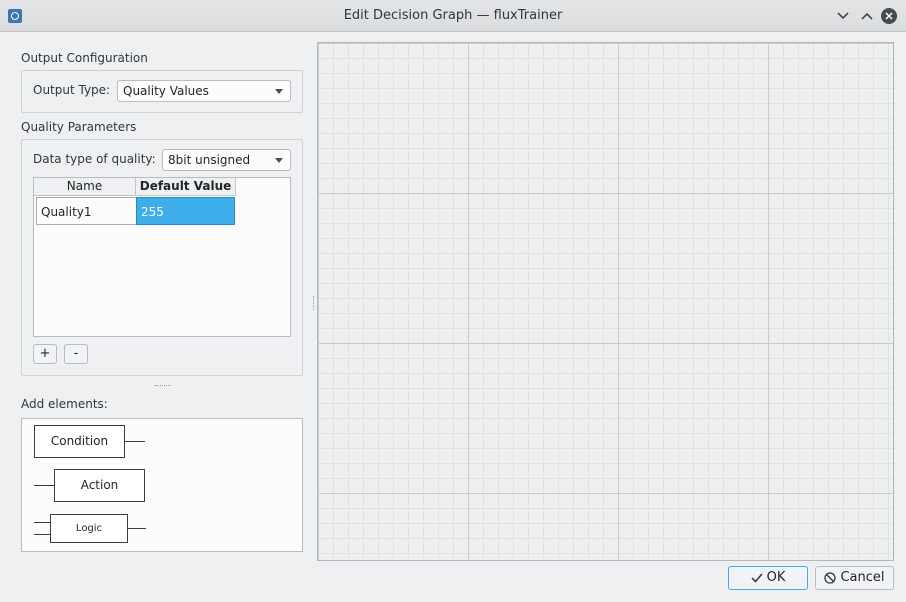 The width and height of the screenshot is (906, 602). I want to click on quality-table: Name Default Value Quality1 255, so click(162, 257).